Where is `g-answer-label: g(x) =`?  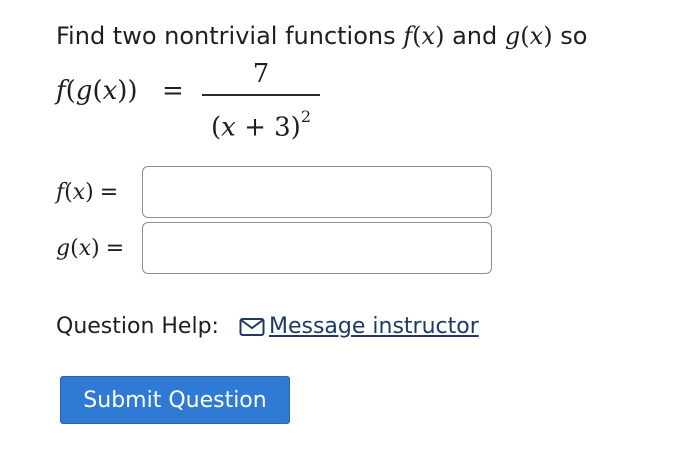 g-answer-label: g(x) = is located at coordinates (90, 248).